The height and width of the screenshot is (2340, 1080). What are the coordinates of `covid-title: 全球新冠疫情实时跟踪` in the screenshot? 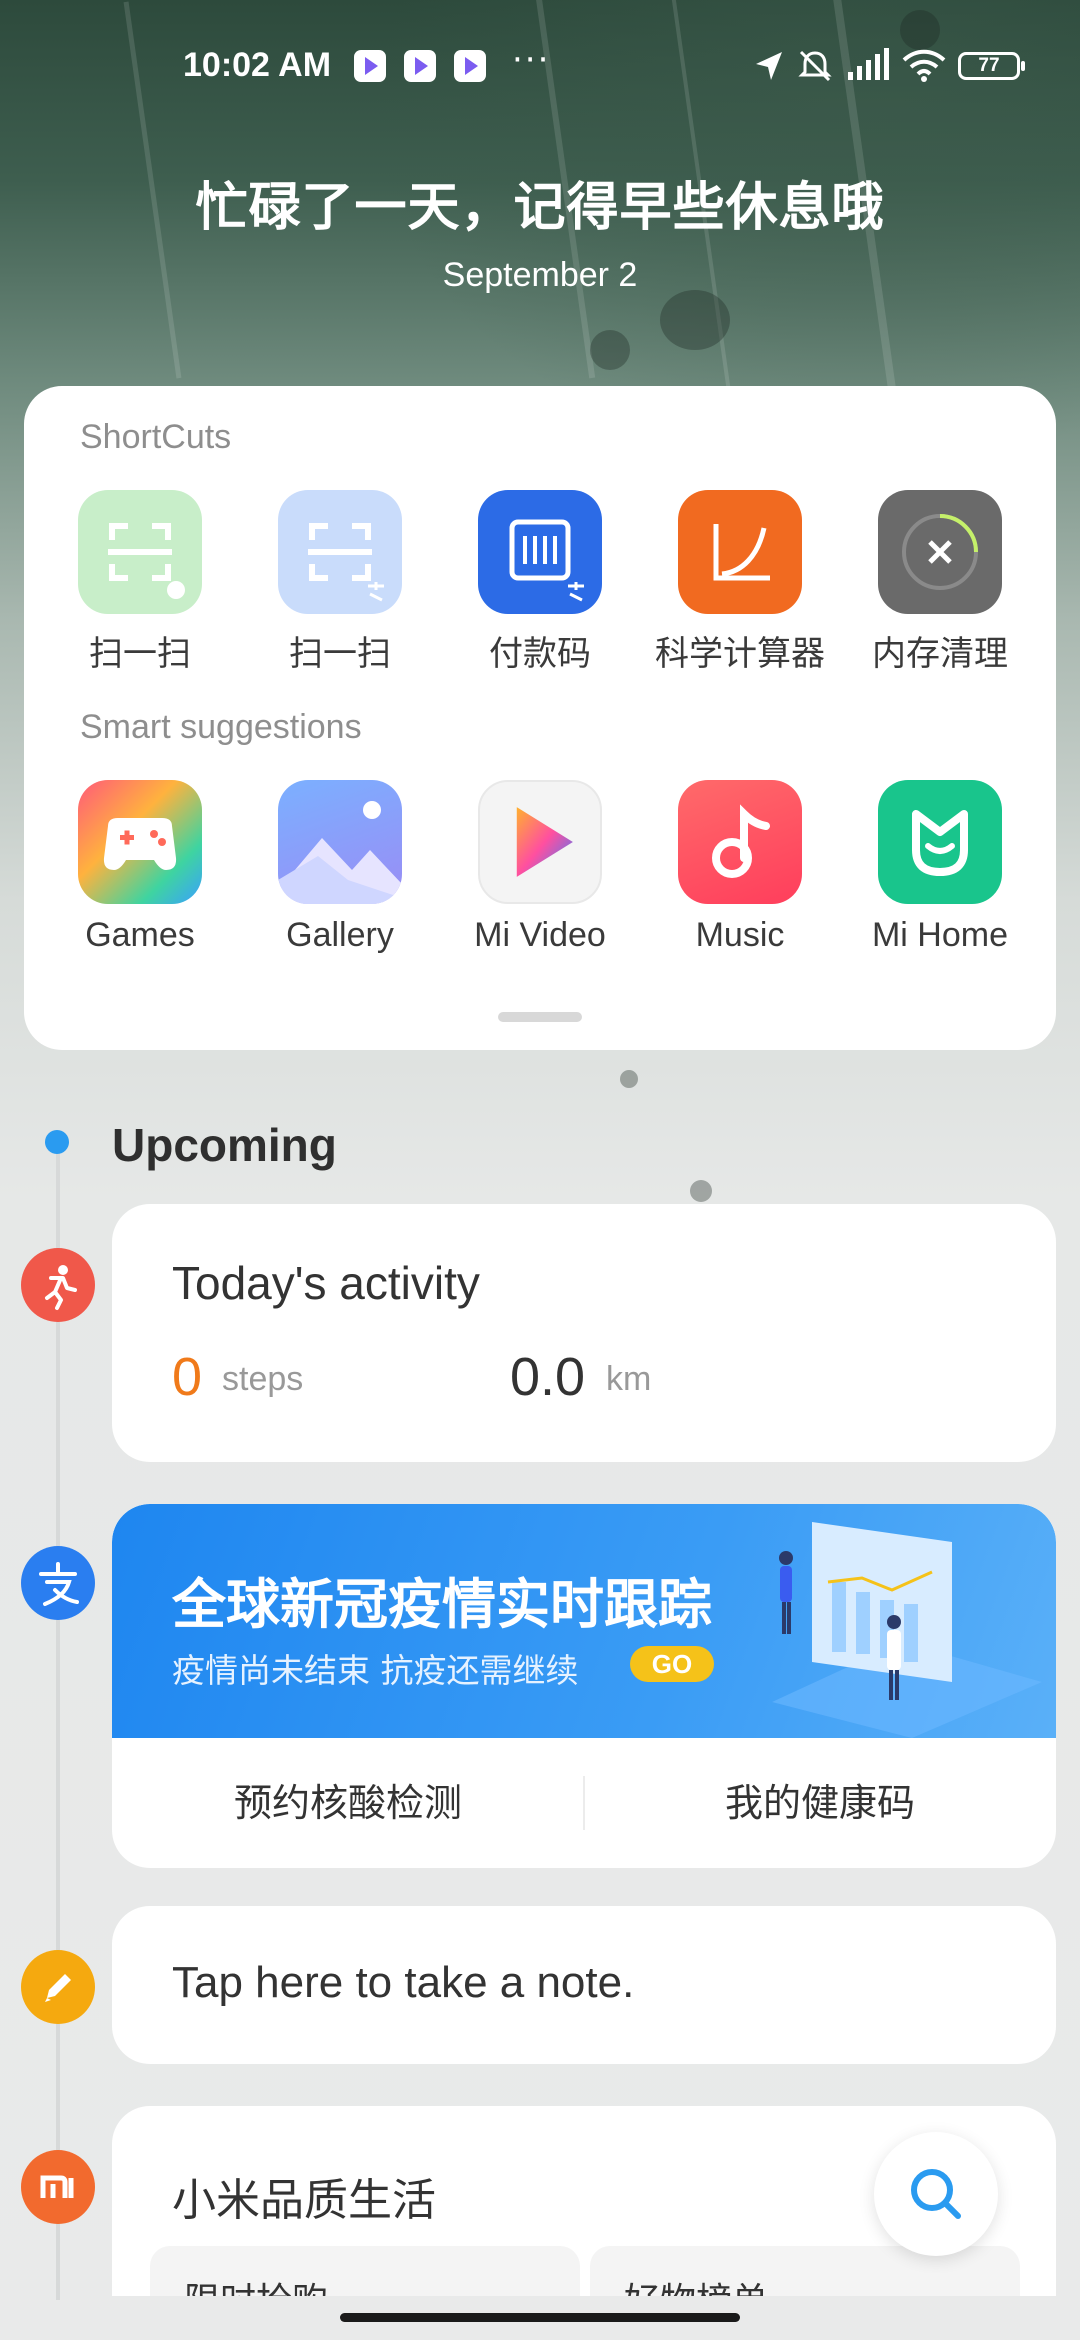 It's located at (442, 1604).